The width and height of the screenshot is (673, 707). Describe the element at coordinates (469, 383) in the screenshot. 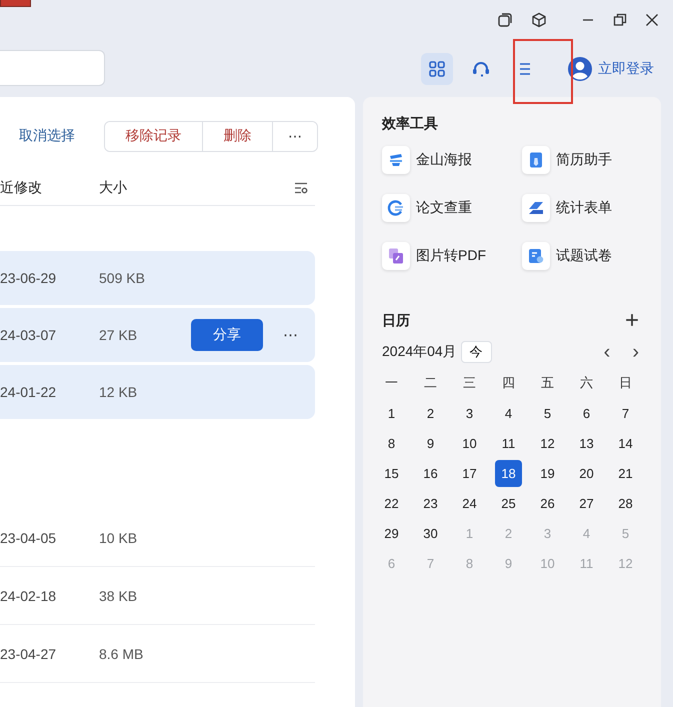

I see `weekday-label: 三` at that location.